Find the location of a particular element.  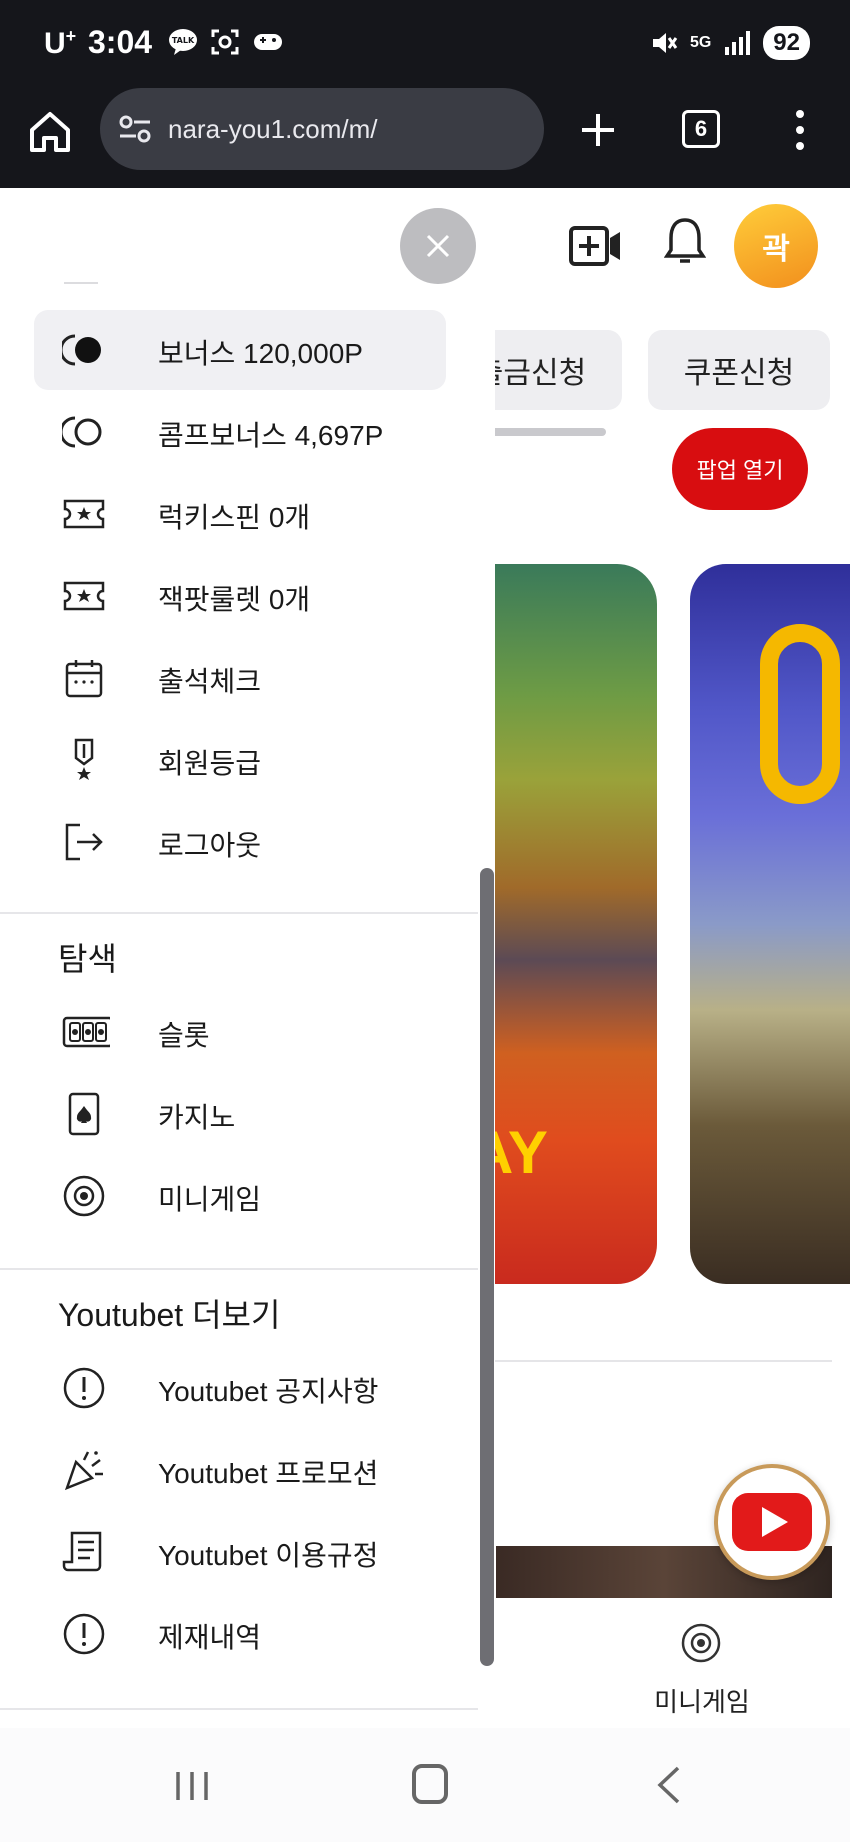

close-icon is located at coordinates (438, 246).